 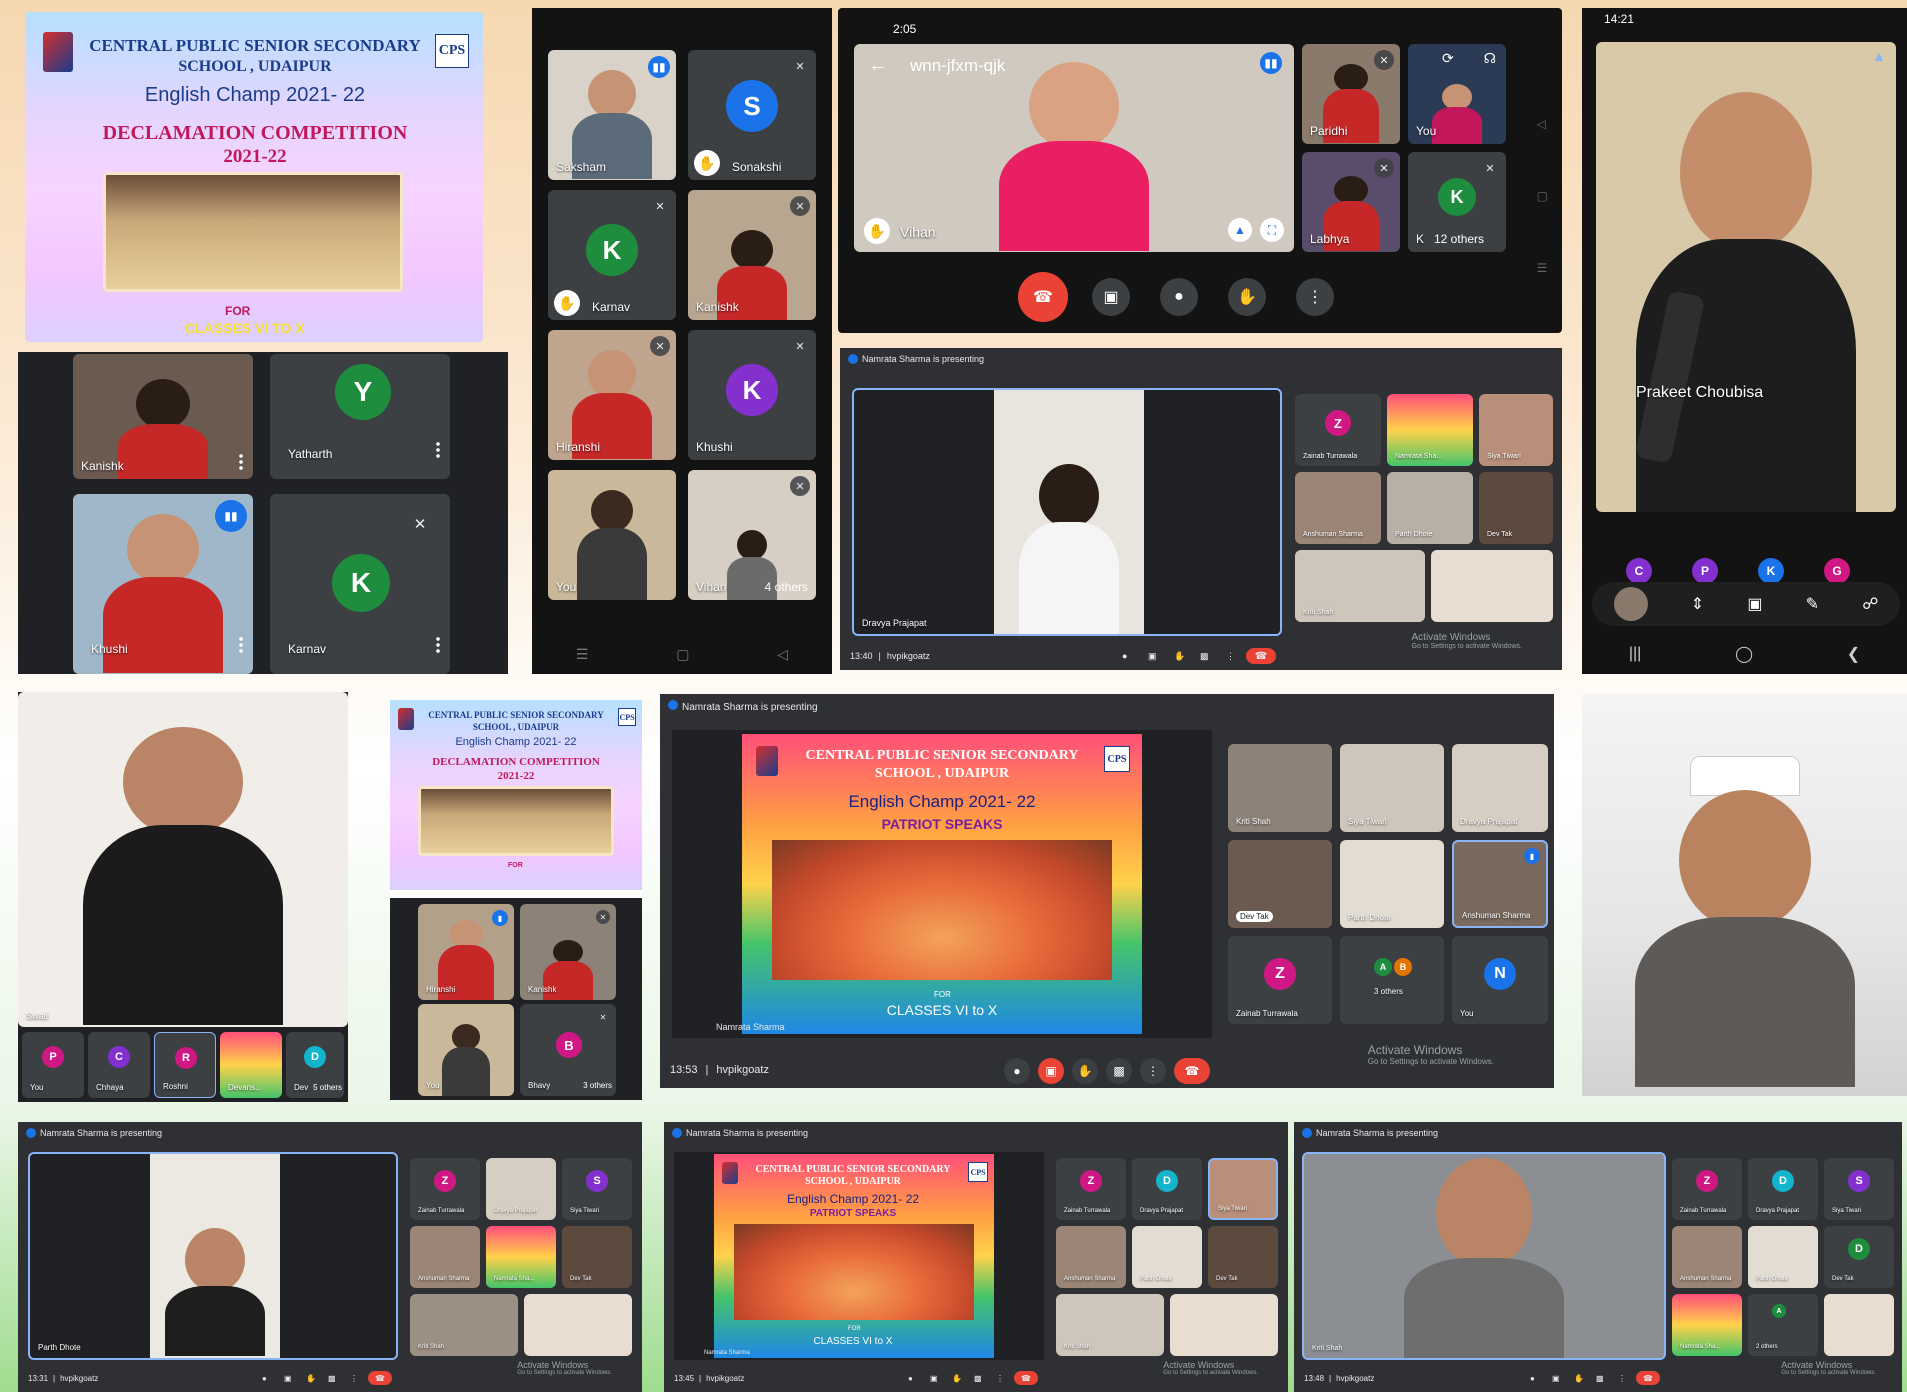 I want to click on main-video: ← wnn-jfxm-qjk ▮▮ ✋ Vihan ▲ ⛶, so click(x=1074, y=148).